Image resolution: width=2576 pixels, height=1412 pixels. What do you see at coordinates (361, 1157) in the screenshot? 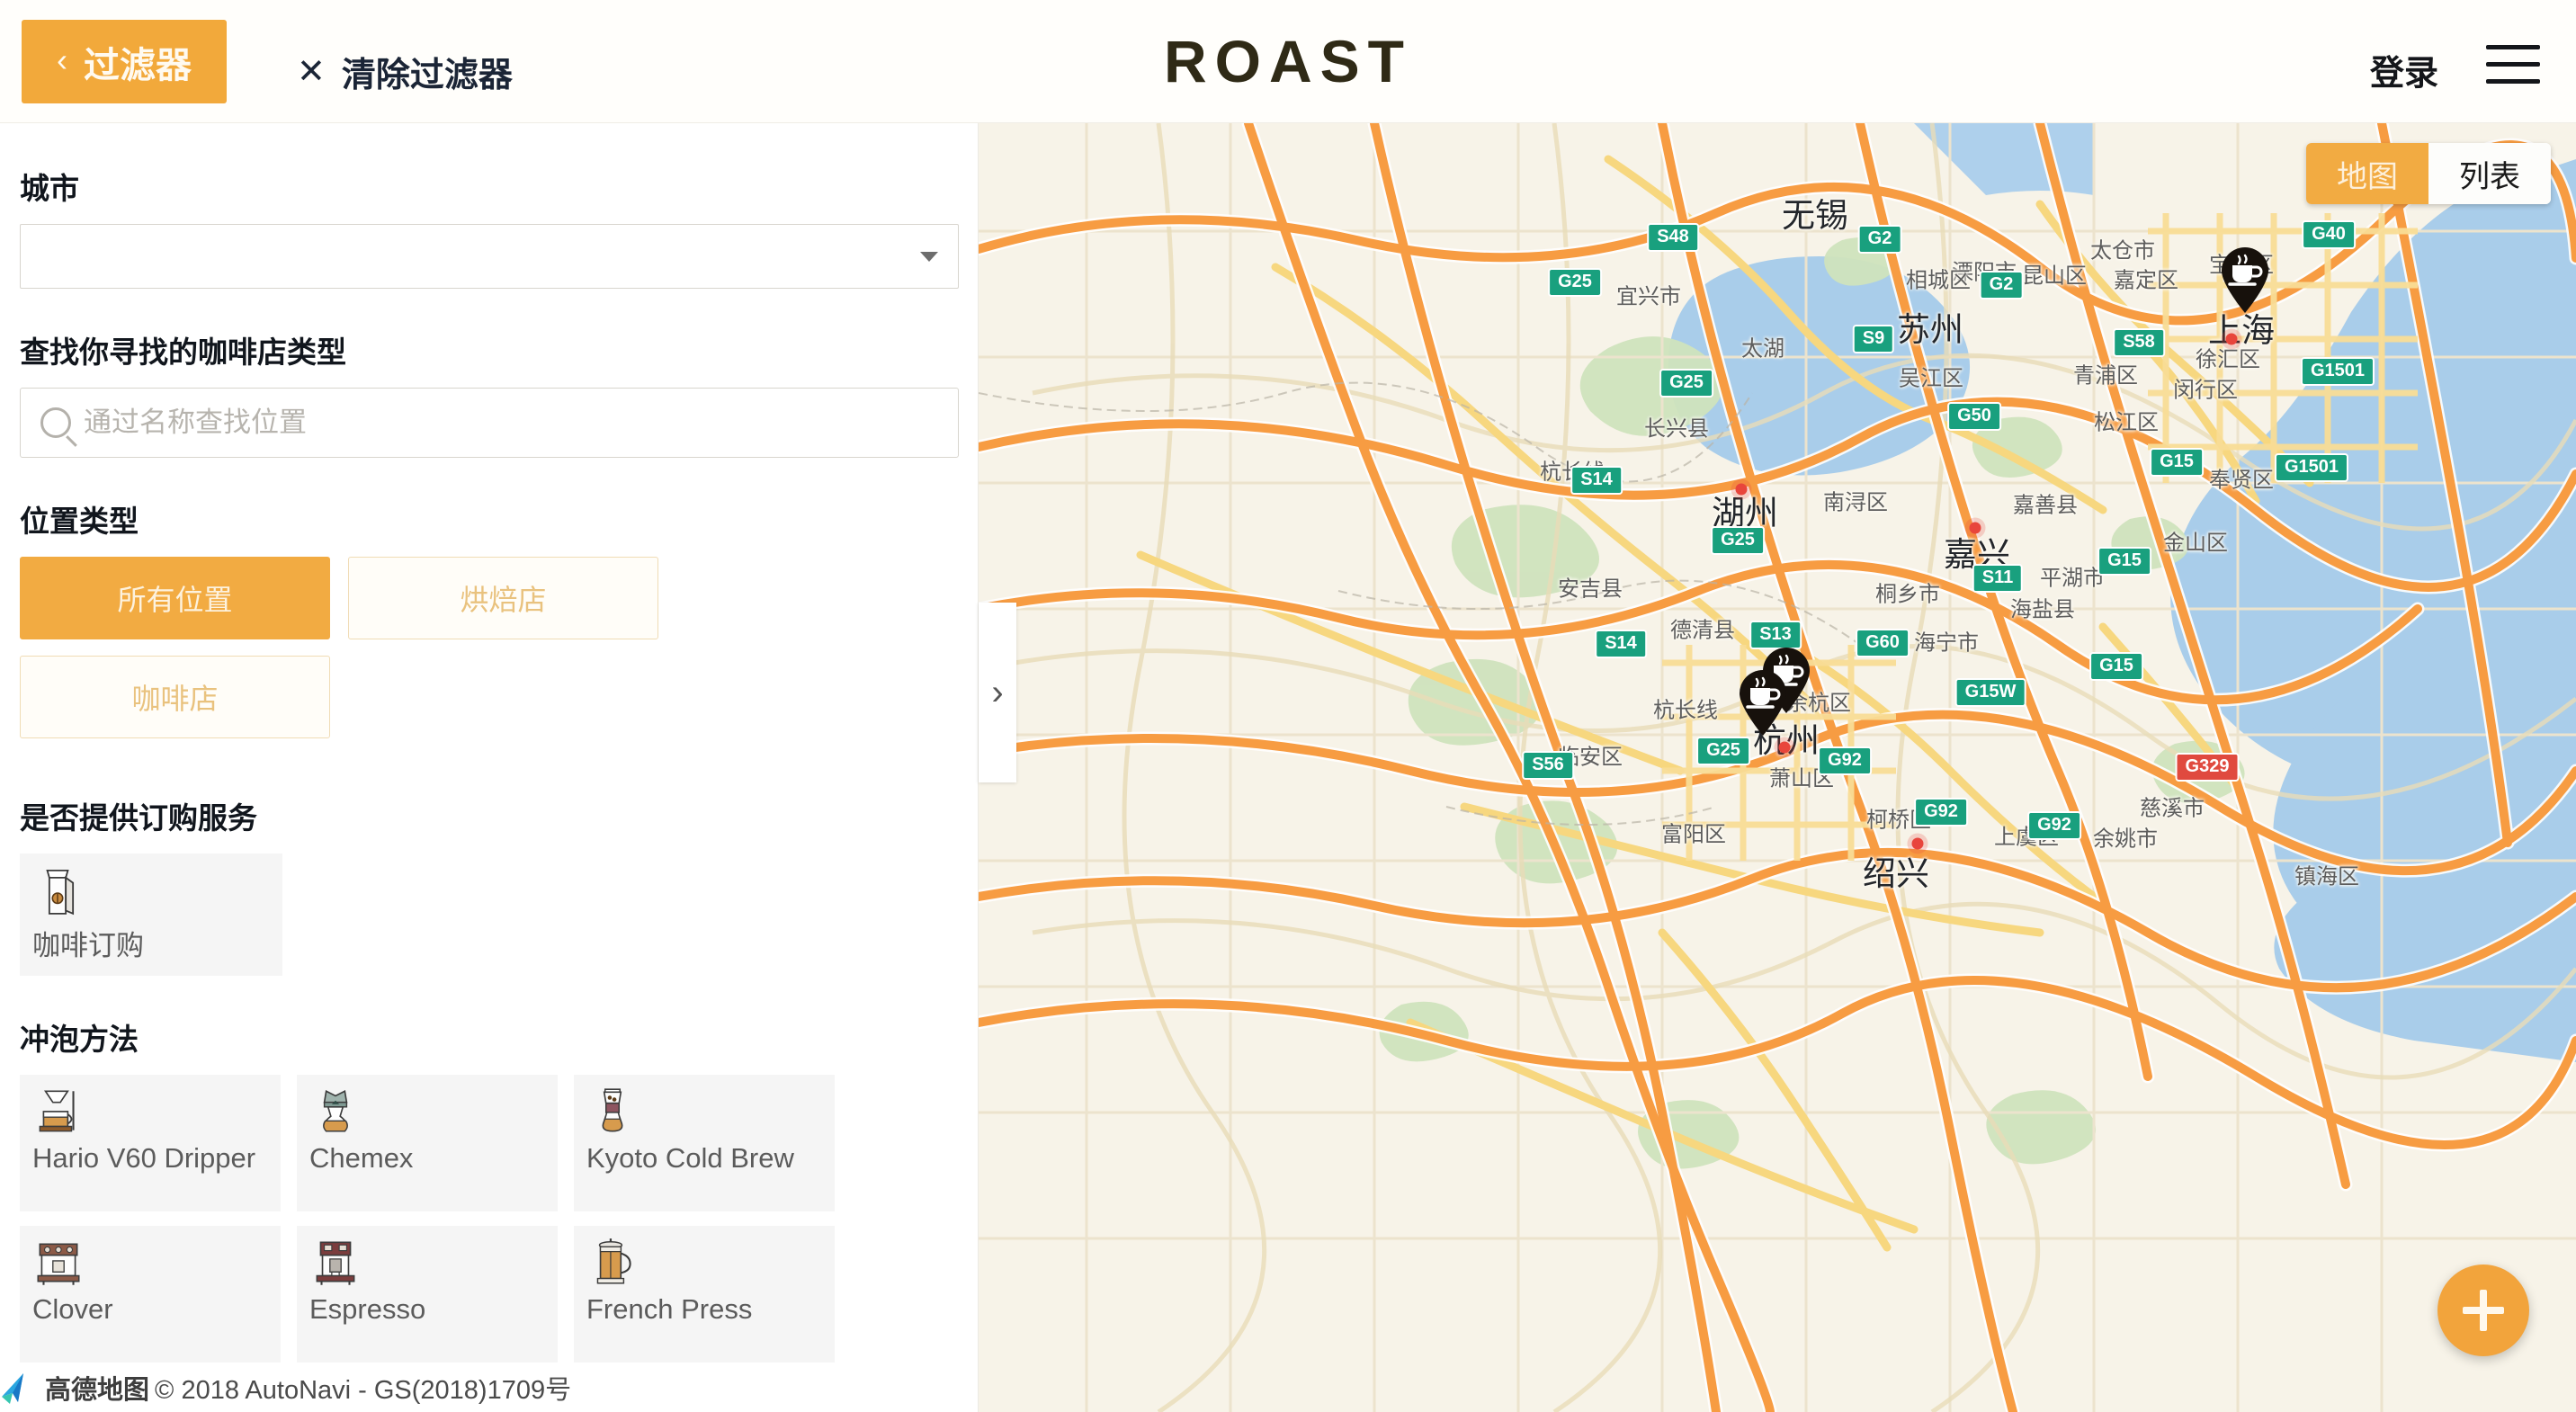
I see `brew-method-label: Chemex` at bounding box center [361, 1157].